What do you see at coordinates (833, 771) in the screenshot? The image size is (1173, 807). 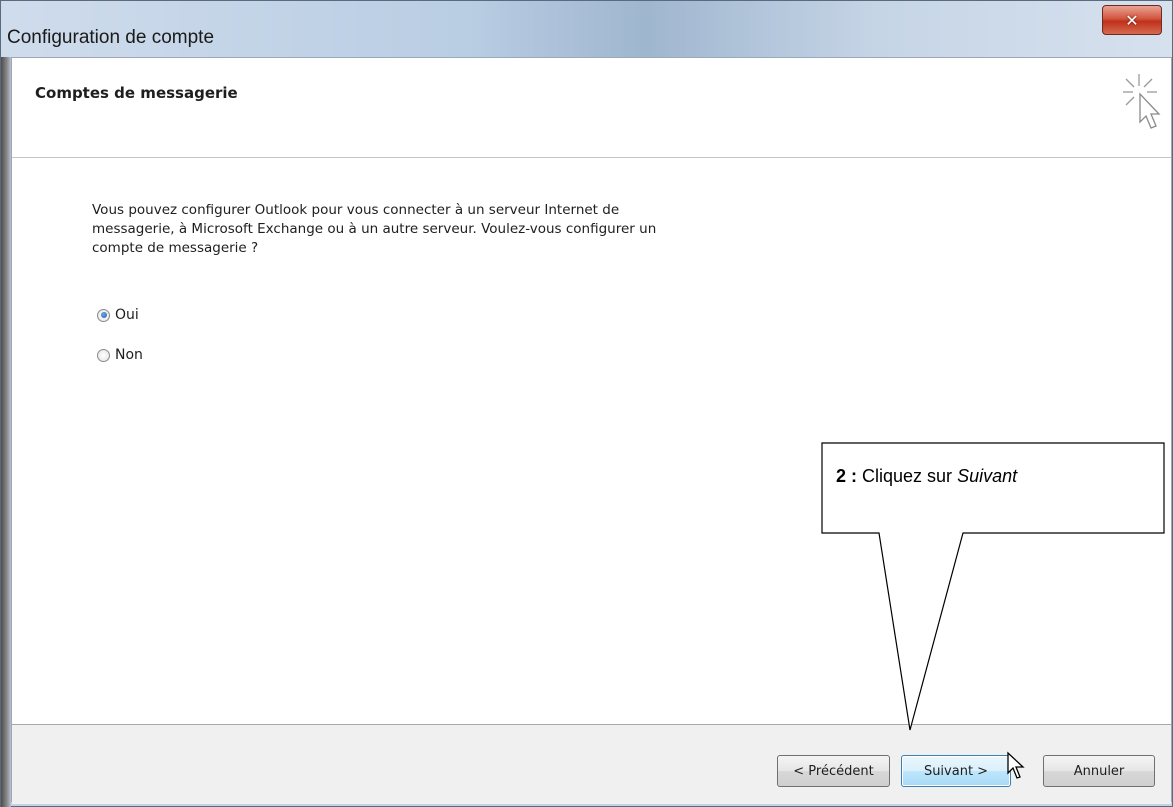 I see `back-button: < Précédent` at bounding box center [833, 771].